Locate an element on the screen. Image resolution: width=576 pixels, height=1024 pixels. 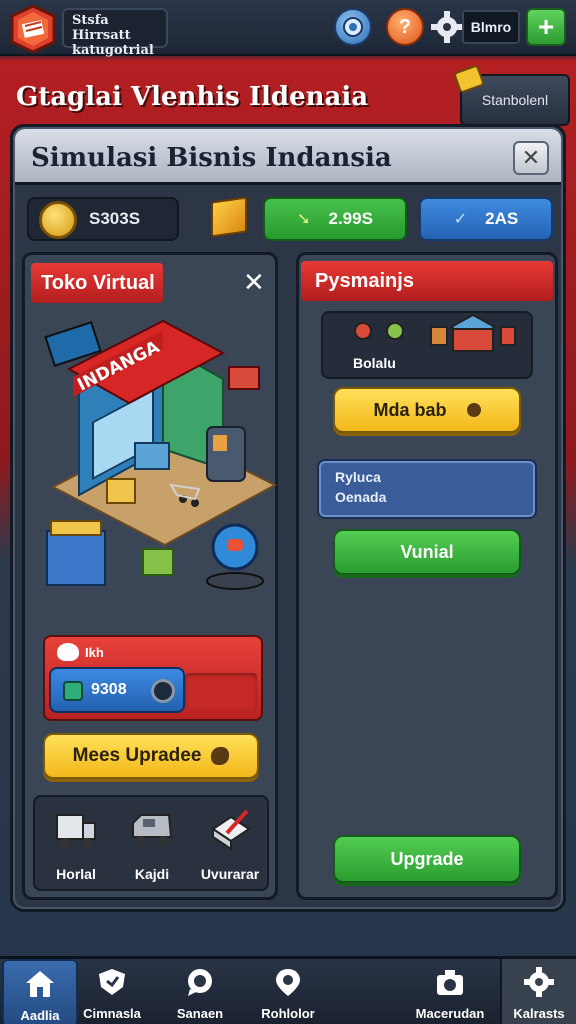
progress-value: 9308 is located at coordinates (109, 689).